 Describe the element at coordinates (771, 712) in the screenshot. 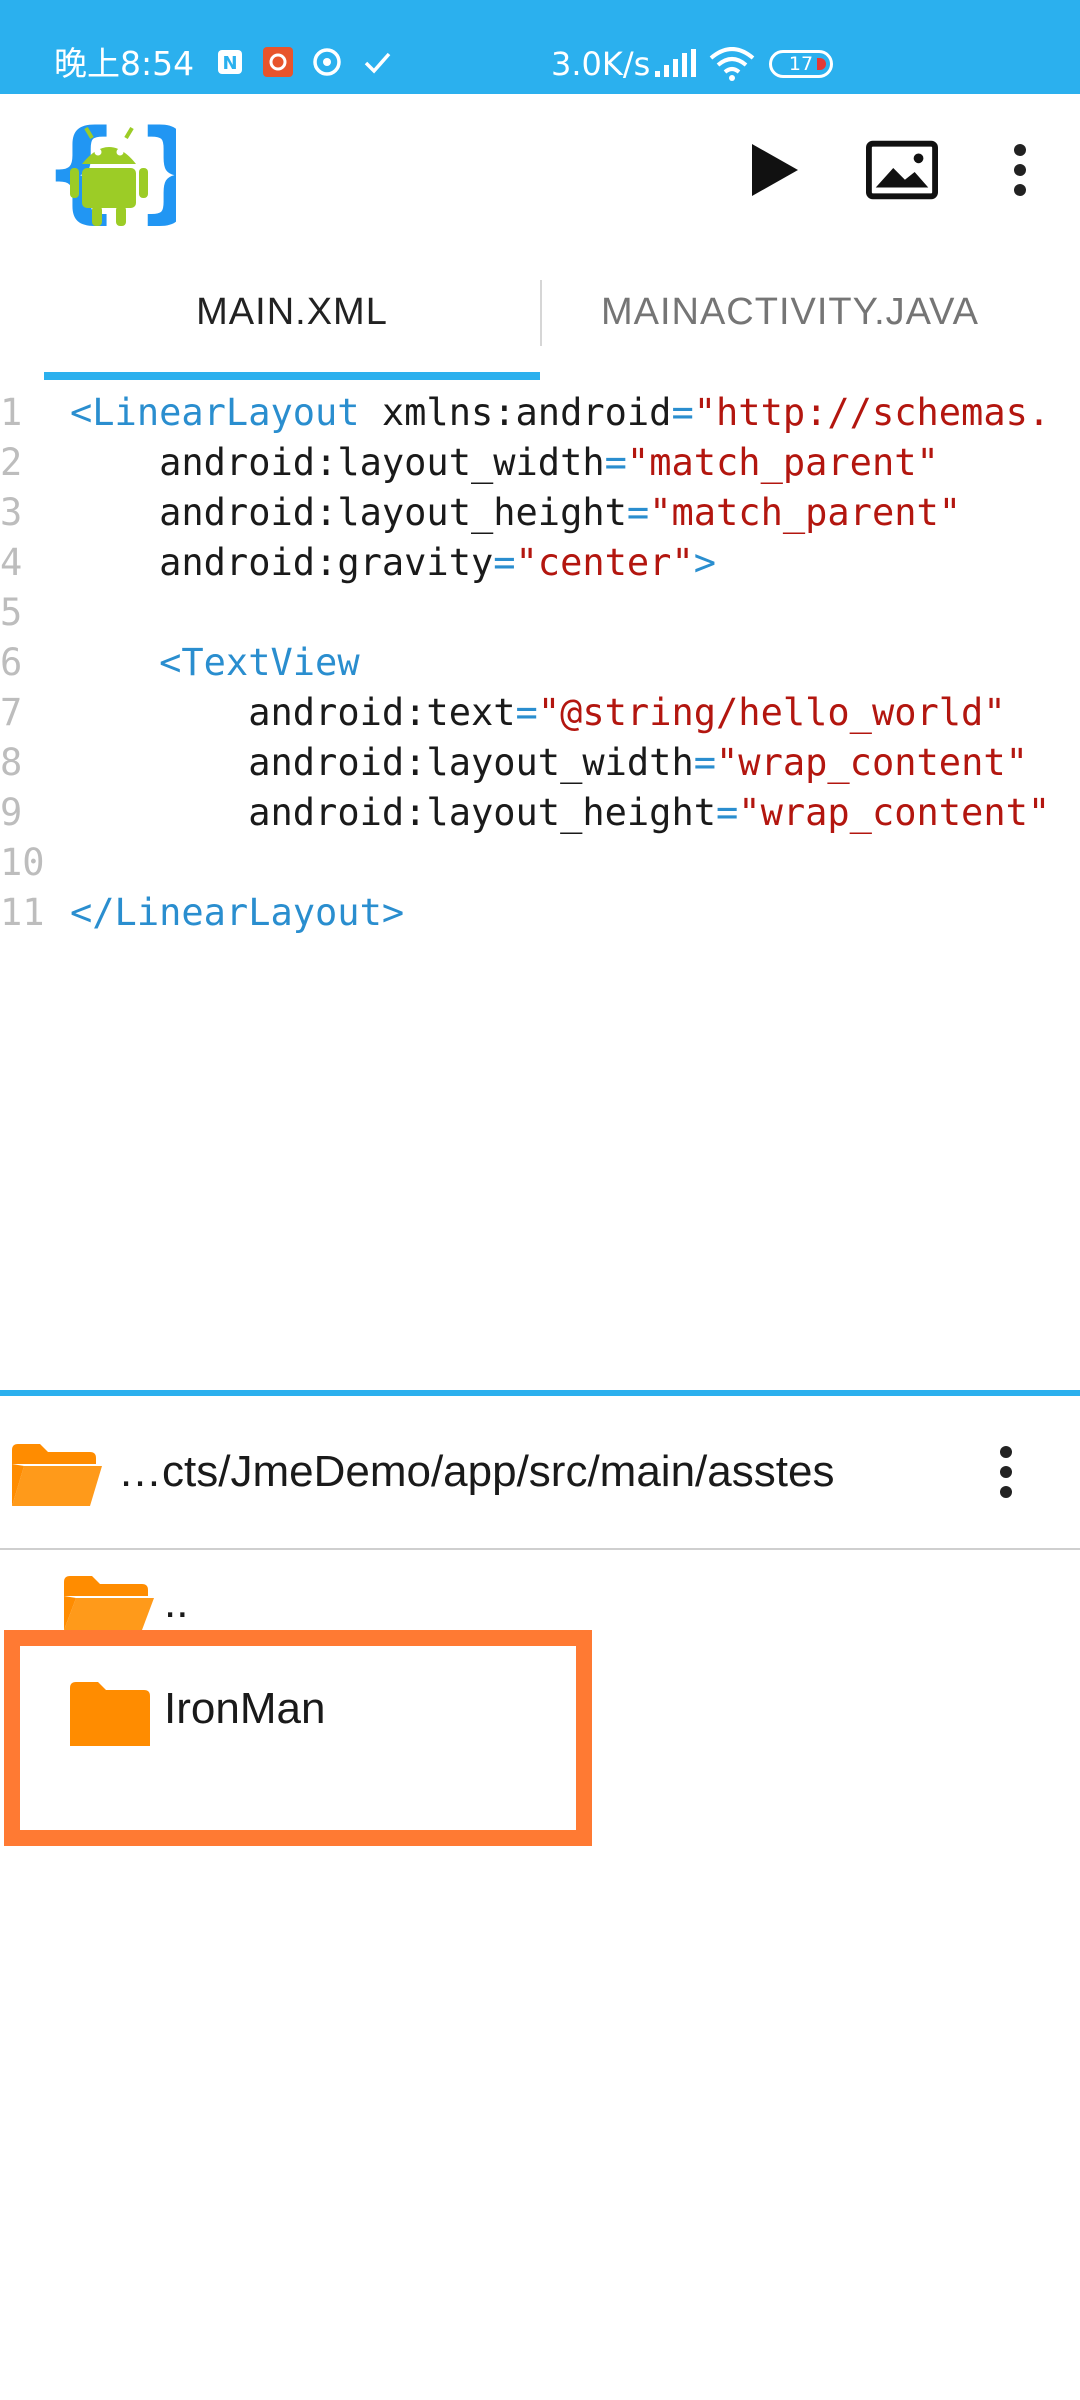

I see `code-token: "@string/hello_world"` at that location.